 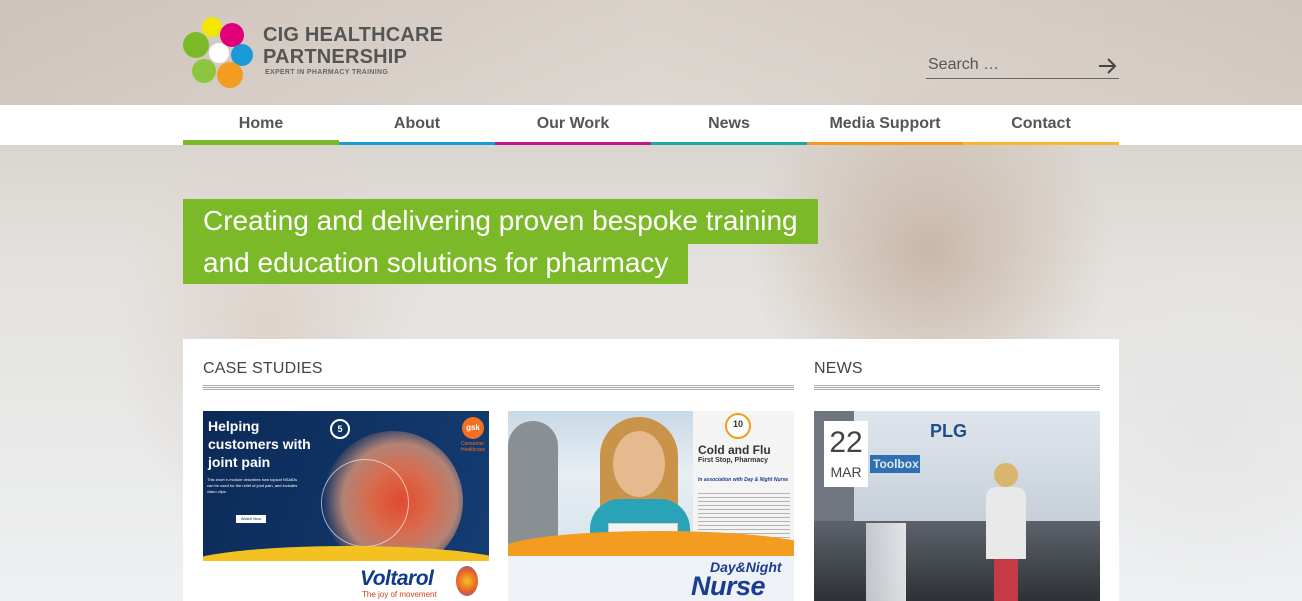 I want to click on search-input, so click(x=1008, y=65).